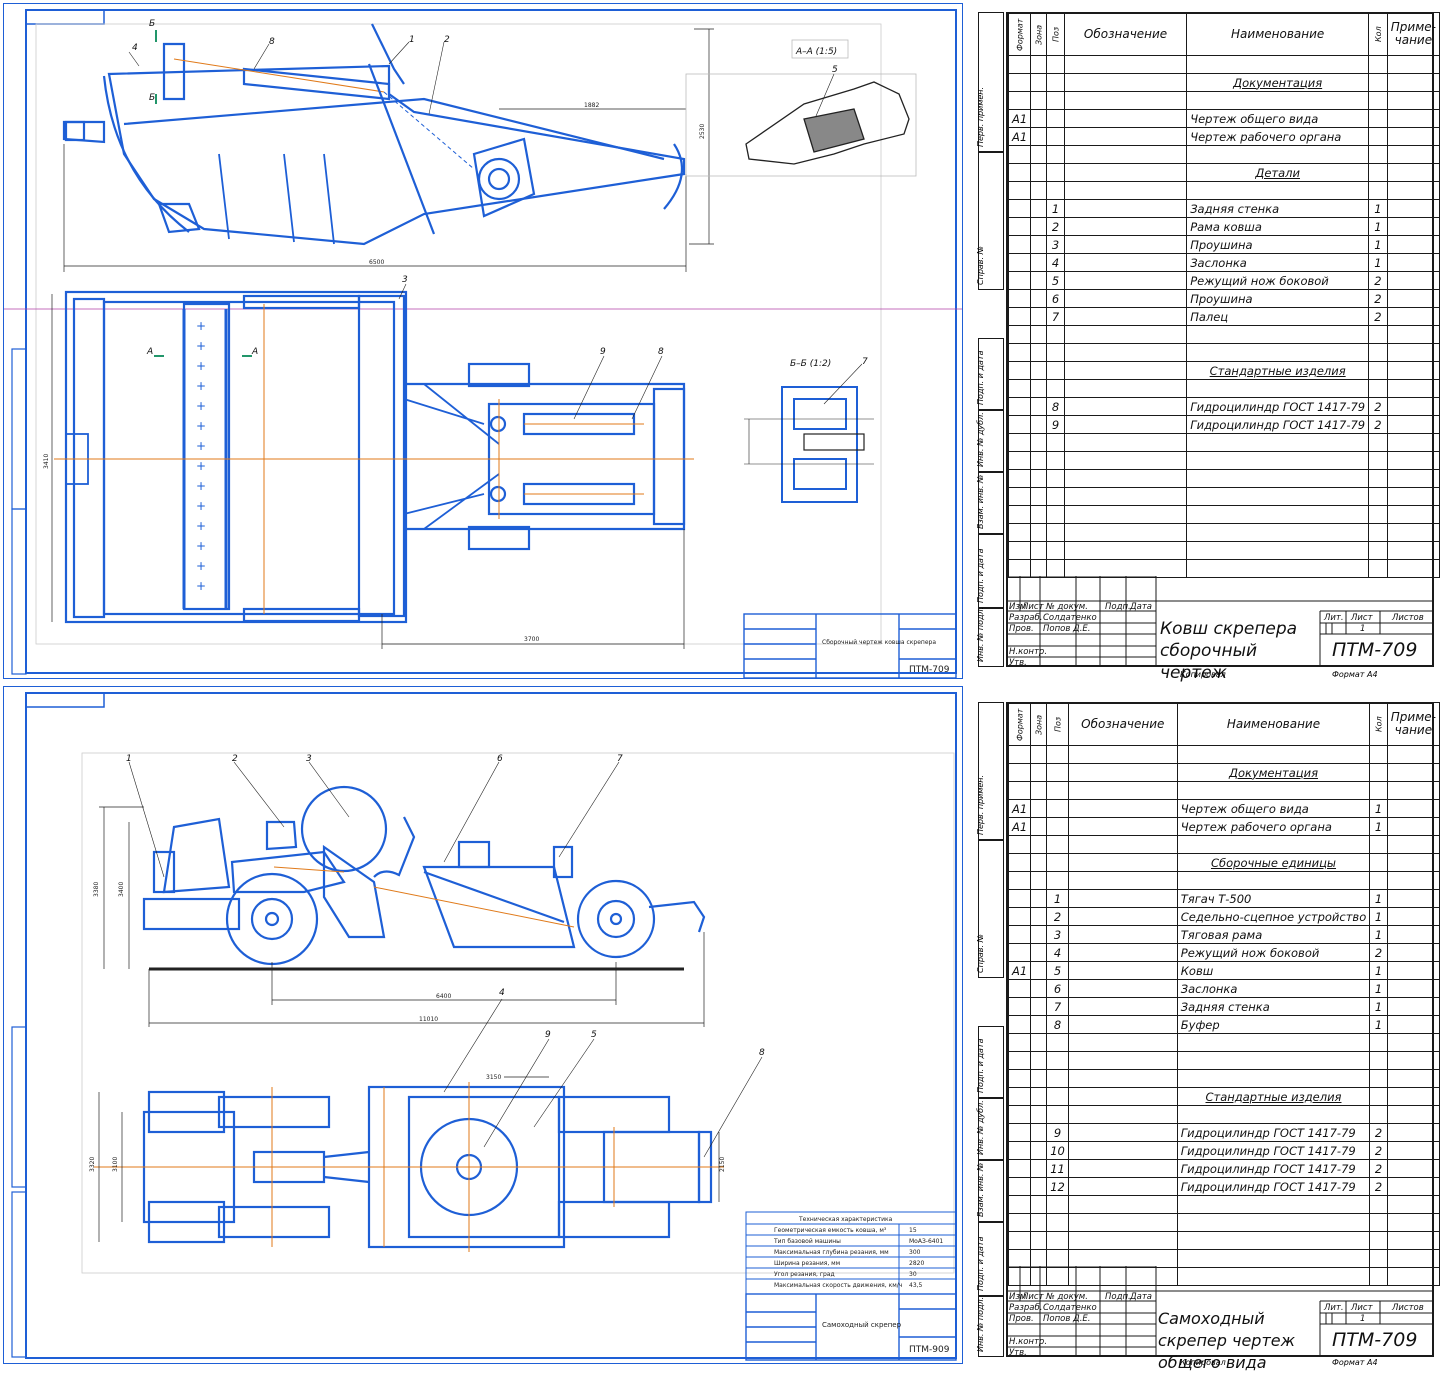 The image size is (1440, 1374). What do you see at coordinates (1057, 1024) in the screenshot?
I see `spec-cell-pos: 8` at bounding box center [1057, 1024].